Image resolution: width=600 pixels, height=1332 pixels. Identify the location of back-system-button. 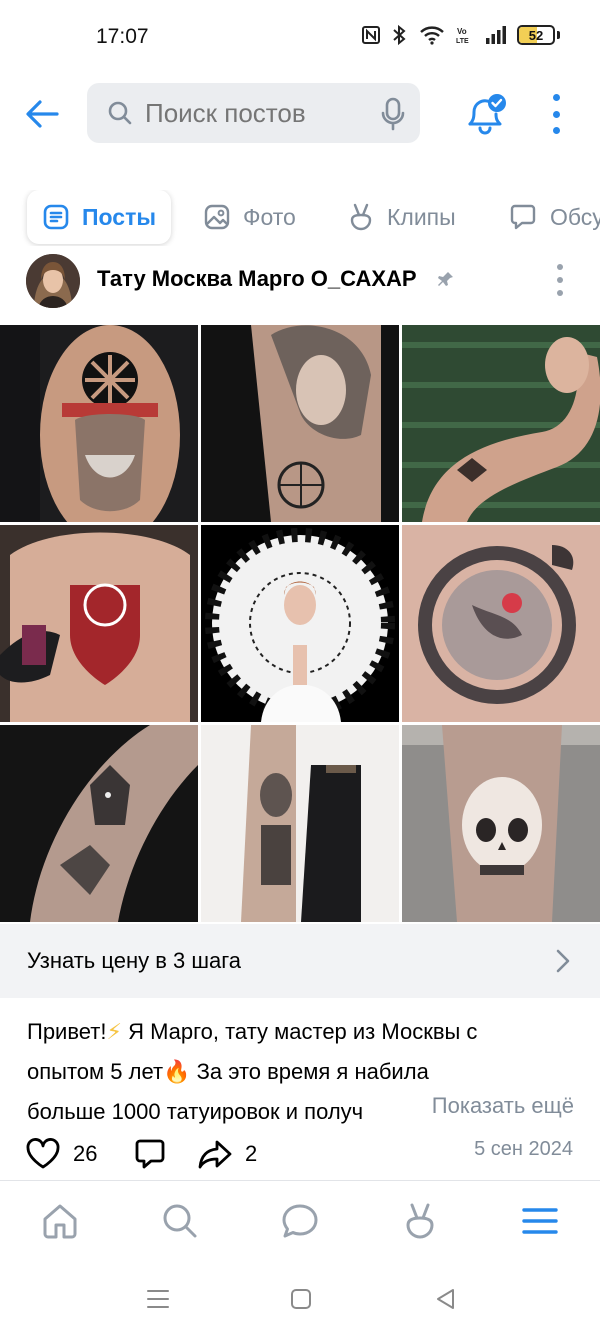
(445, 1299).